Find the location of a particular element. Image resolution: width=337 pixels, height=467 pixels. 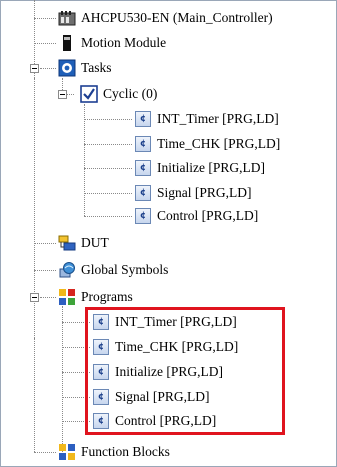

tree-item-label: Time_CHK [PRG,LD] is located at coordinates (219, 143).